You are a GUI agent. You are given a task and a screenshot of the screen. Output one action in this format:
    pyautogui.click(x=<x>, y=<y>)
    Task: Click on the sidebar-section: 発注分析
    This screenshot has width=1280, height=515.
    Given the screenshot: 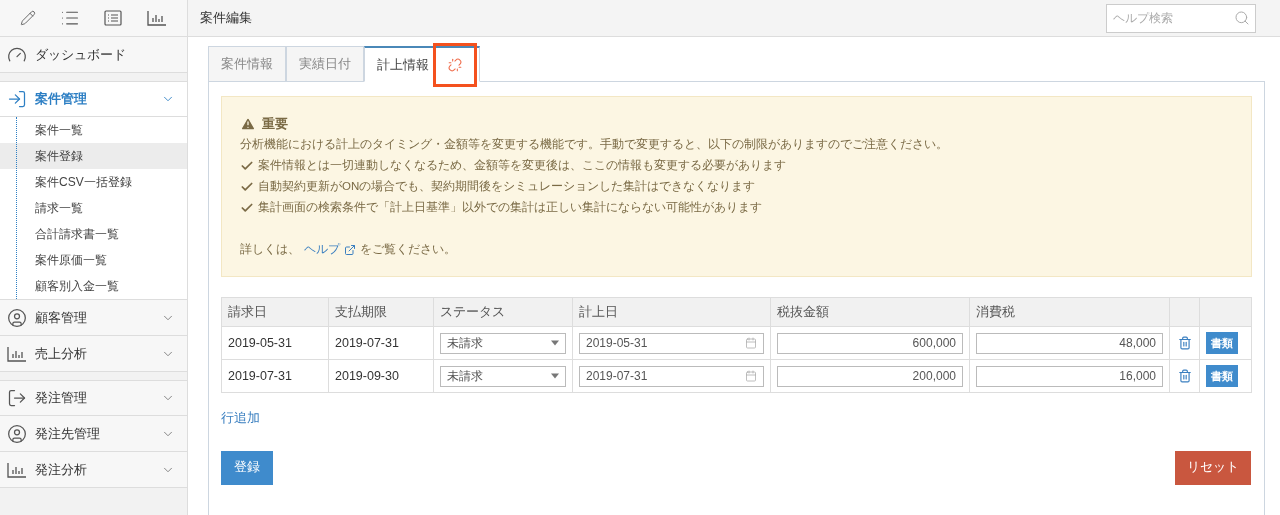 What is the action you would take?
    pyautogui.click(x=93, y=470)
    